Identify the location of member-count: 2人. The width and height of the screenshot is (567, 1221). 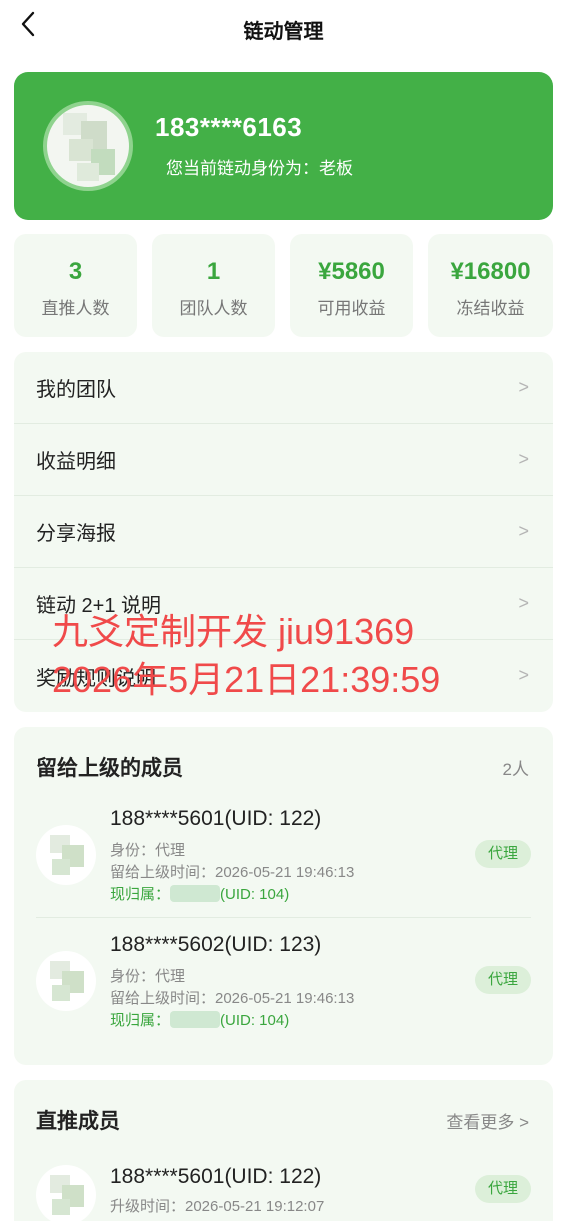
(515, 769).